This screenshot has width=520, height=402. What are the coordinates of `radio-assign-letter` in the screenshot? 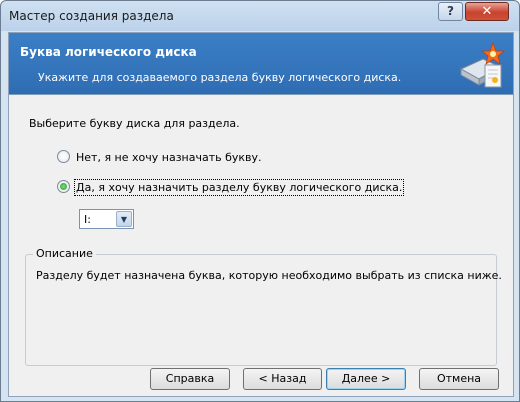 It's located at (63, 186).